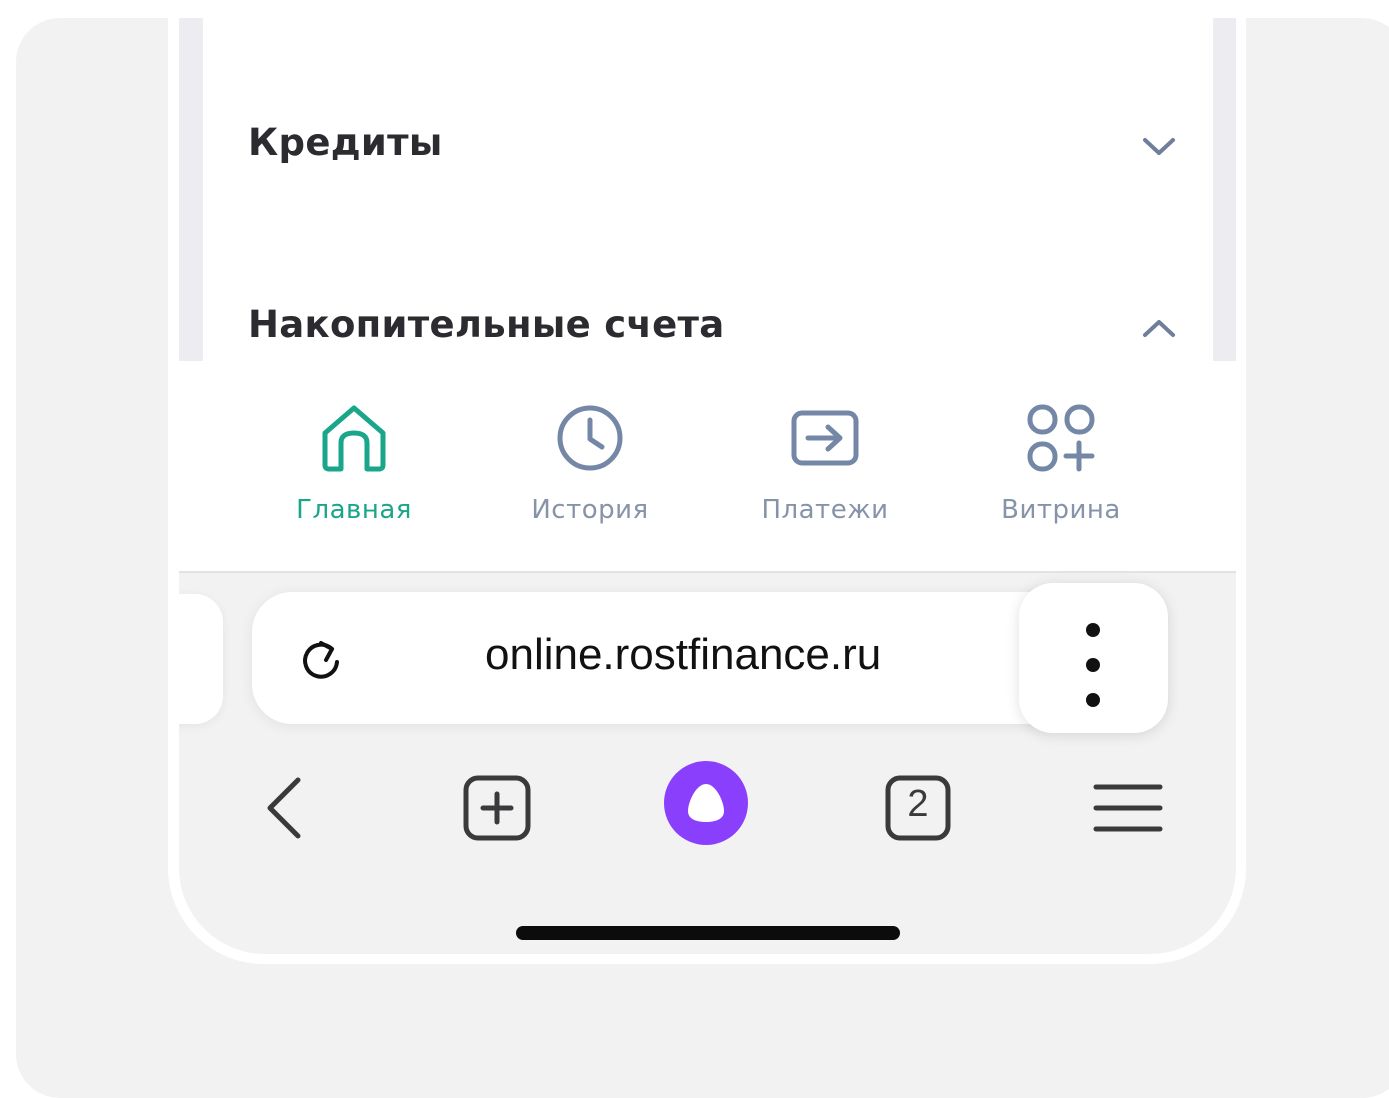  Describe the element at coordinates (1159, 146) in the screenshot. I see `chevron-down-icon` at that location.